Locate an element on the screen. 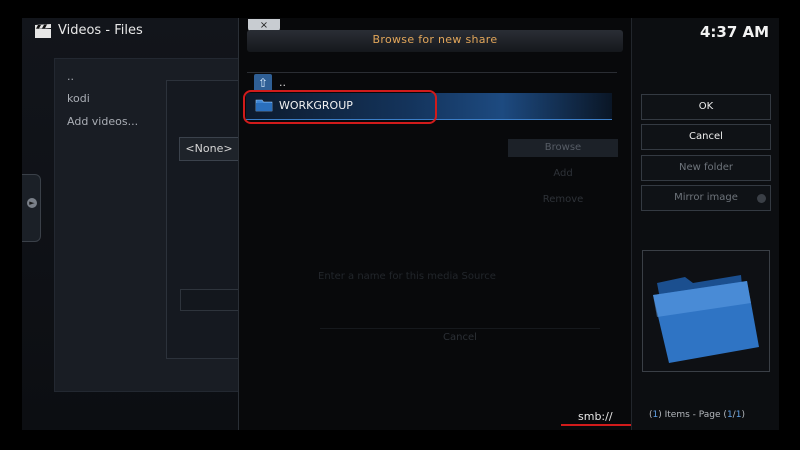  folder-preview is located at coordinates (706, 311).